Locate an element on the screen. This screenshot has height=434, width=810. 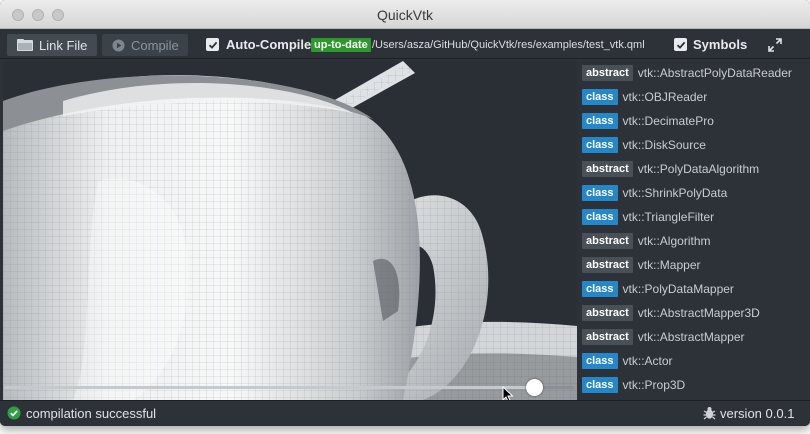
symbol-list-item: class vtk::ShrinkPolyData is located at coordinates (654, 193).